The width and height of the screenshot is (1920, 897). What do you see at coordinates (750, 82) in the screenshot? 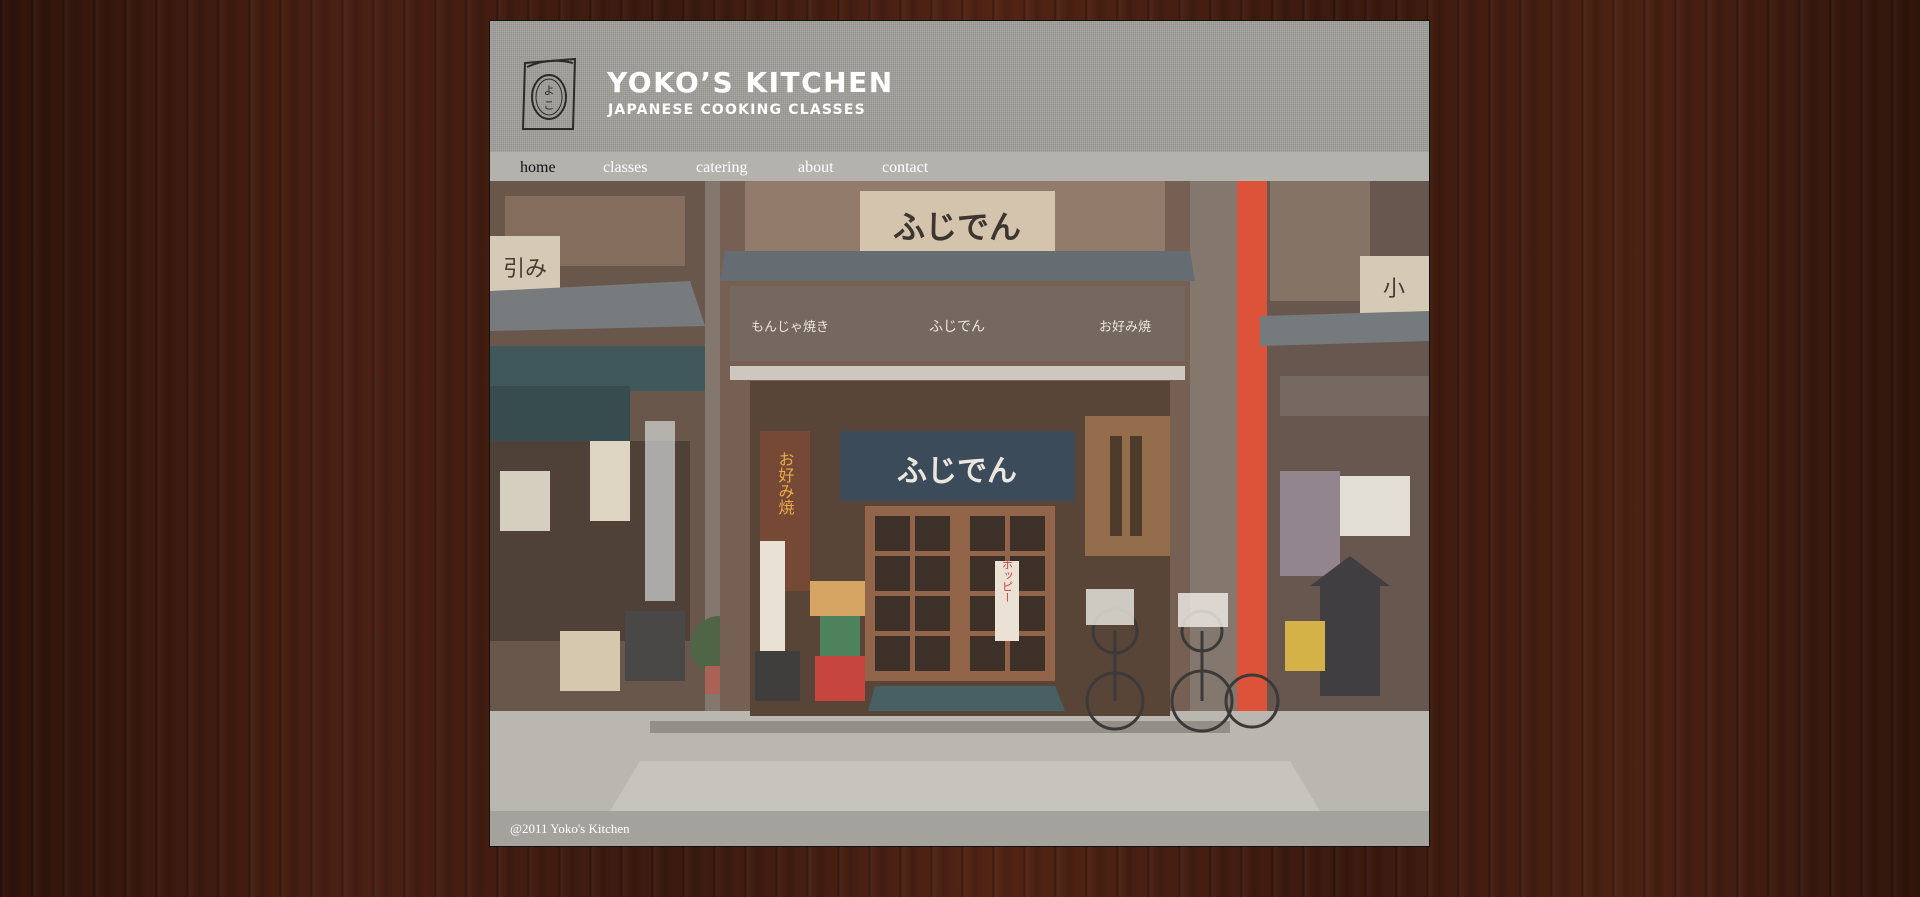
I see `site-title: YOKO’S KITCHEN` at bounding box center [750, 82].